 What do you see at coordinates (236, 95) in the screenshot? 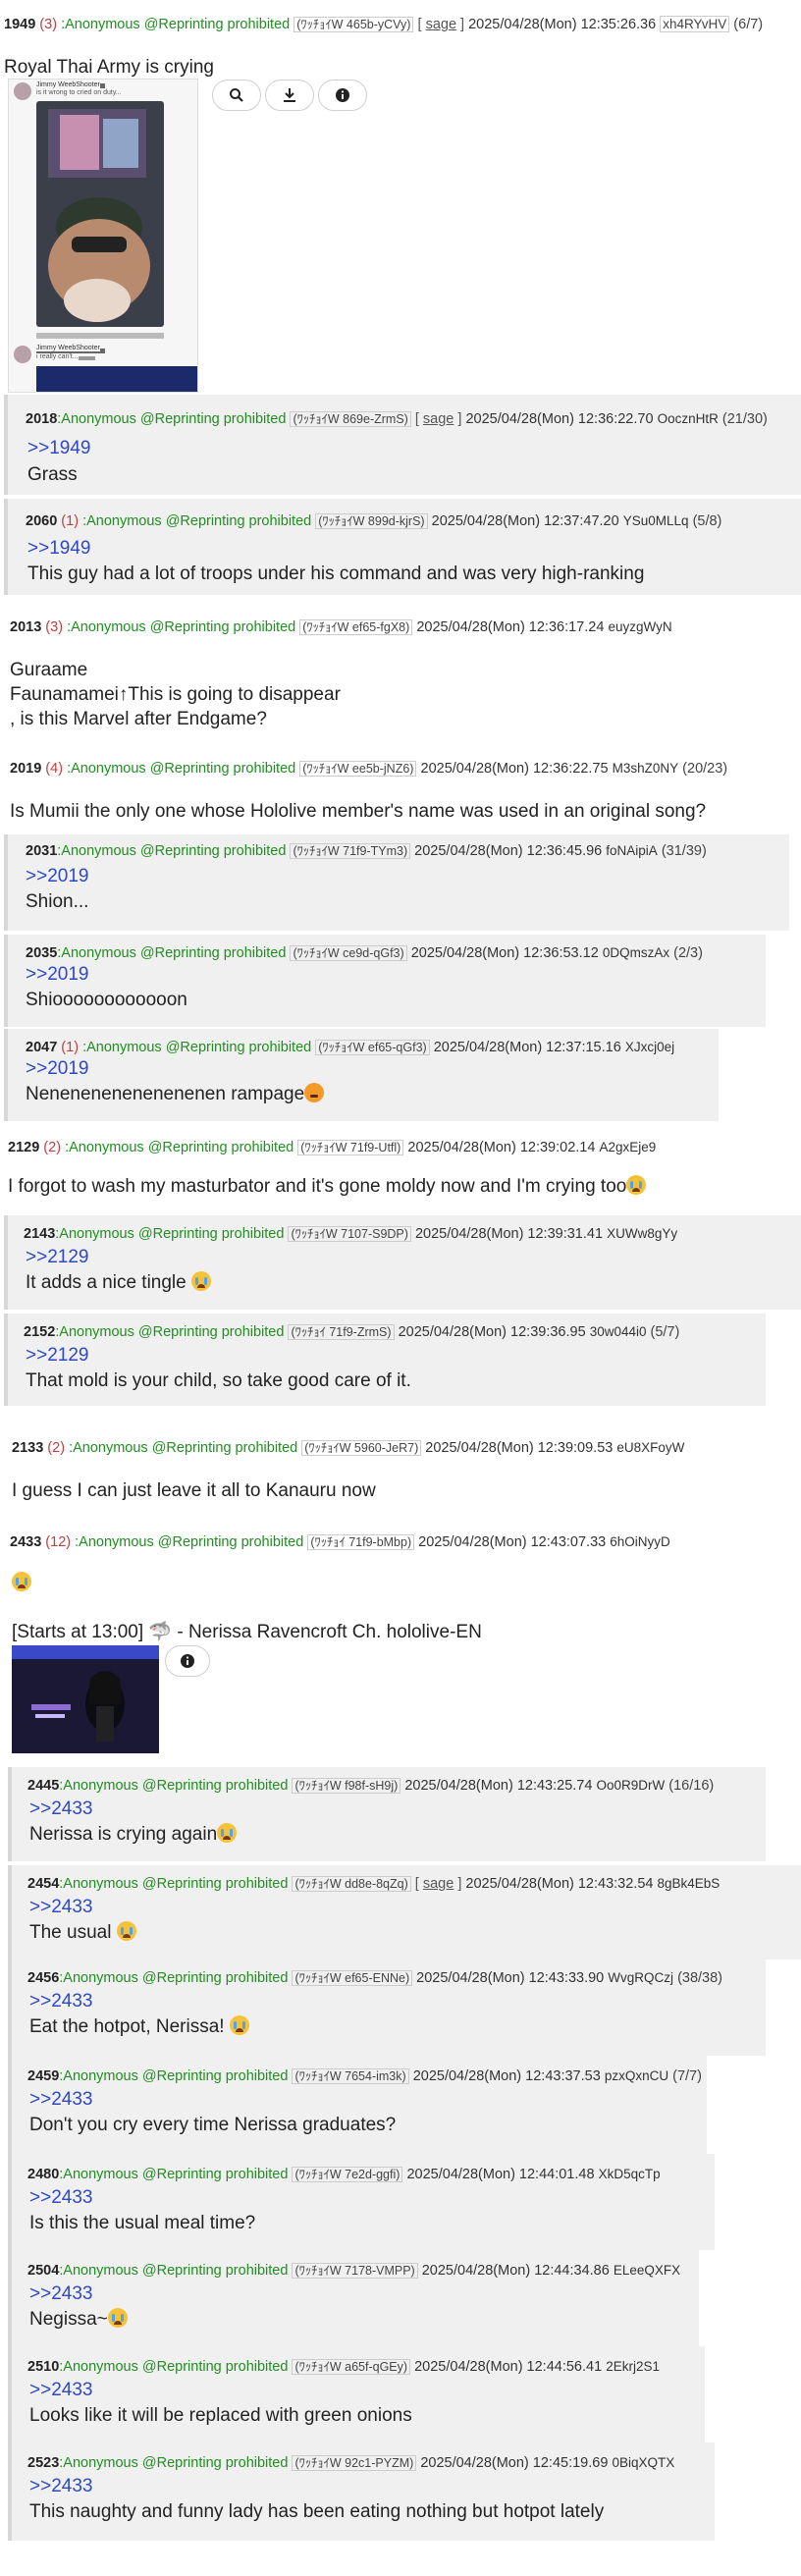
I see `search-image-button` at bounding box center [236, 95].